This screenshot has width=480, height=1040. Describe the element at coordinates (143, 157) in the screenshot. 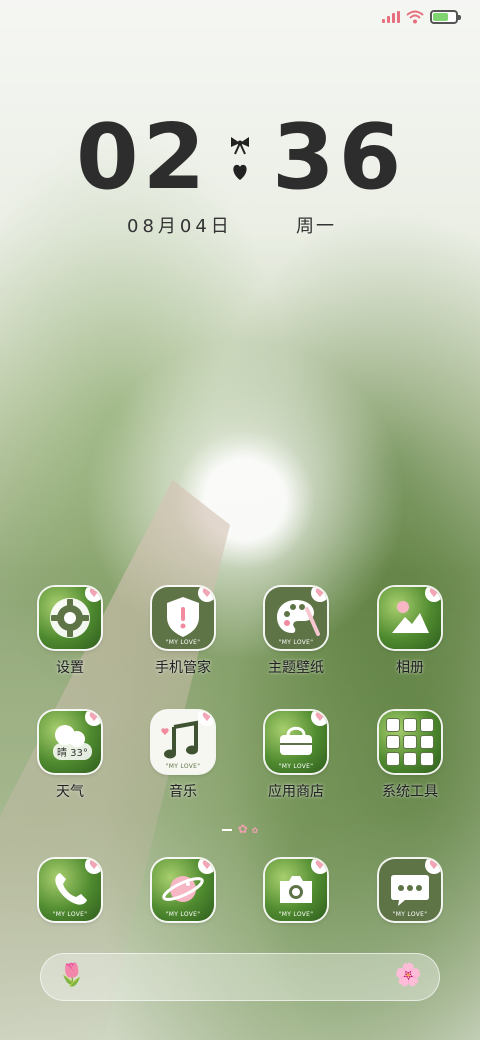

I see `clock-hours: 02` at that location.